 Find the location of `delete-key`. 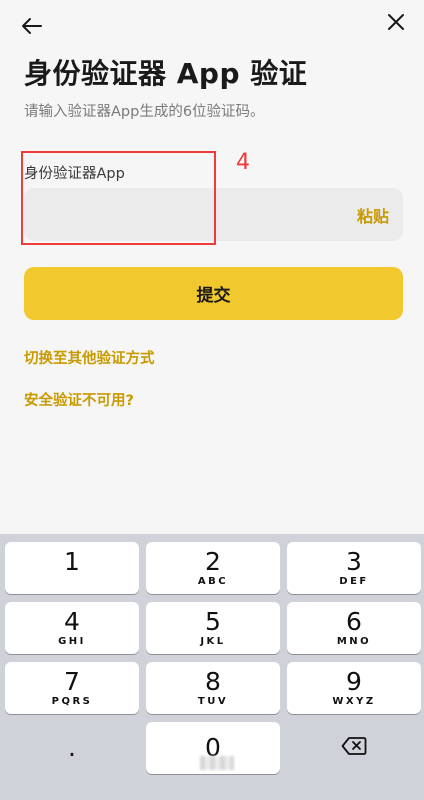

delete-key is located at coordinates (354, 748).